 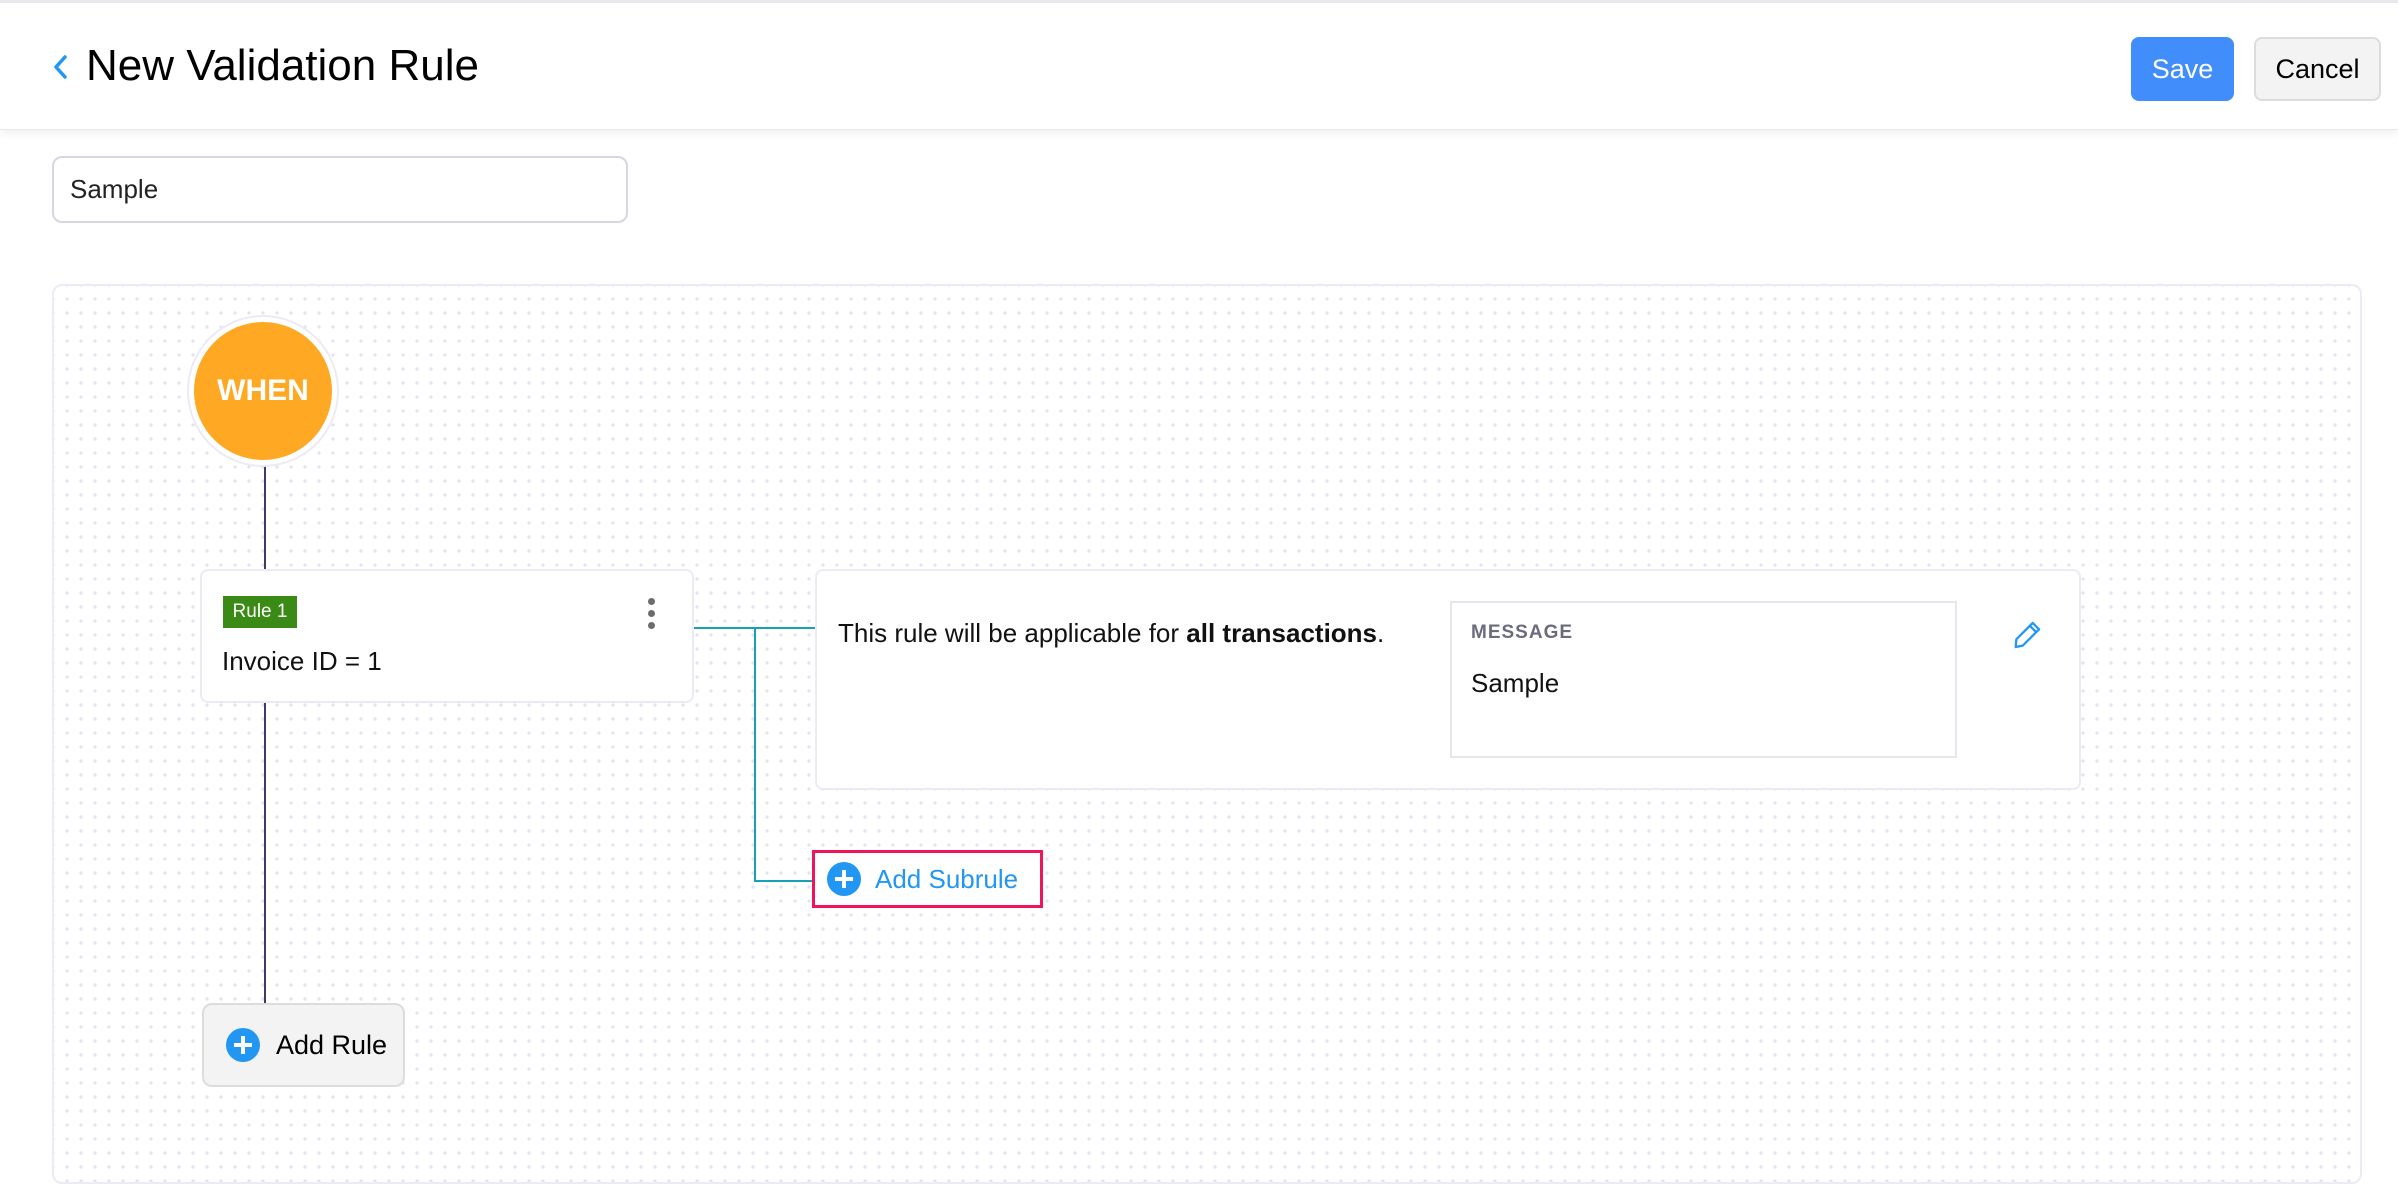 I want to click on rule-condition: Invoice ID = 1, so click(x=302, y=661).